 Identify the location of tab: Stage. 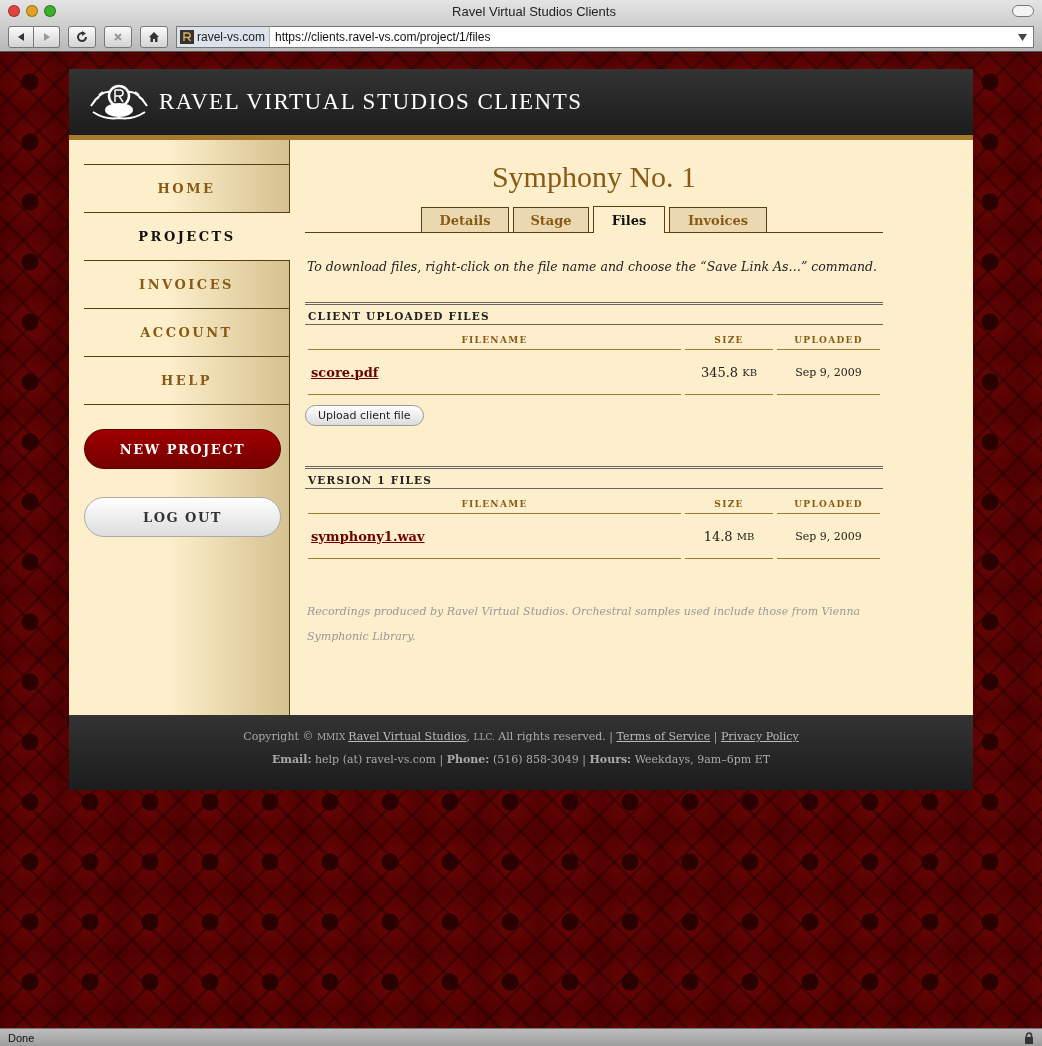
(551, 219).